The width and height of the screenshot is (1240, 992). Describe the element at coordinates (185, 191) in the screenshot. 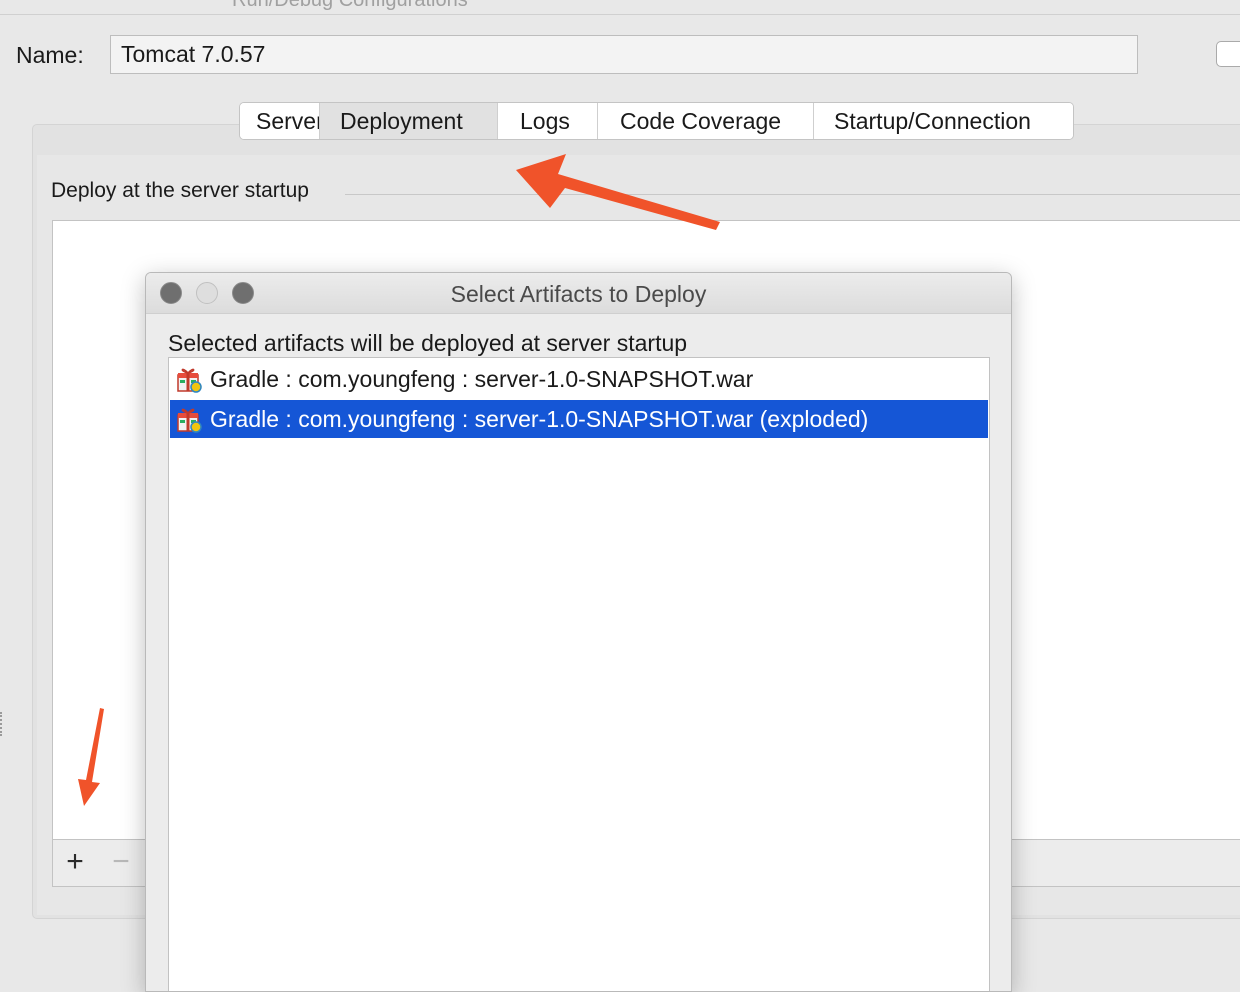

I see `section-title: Deploy at the server startup` at that location.